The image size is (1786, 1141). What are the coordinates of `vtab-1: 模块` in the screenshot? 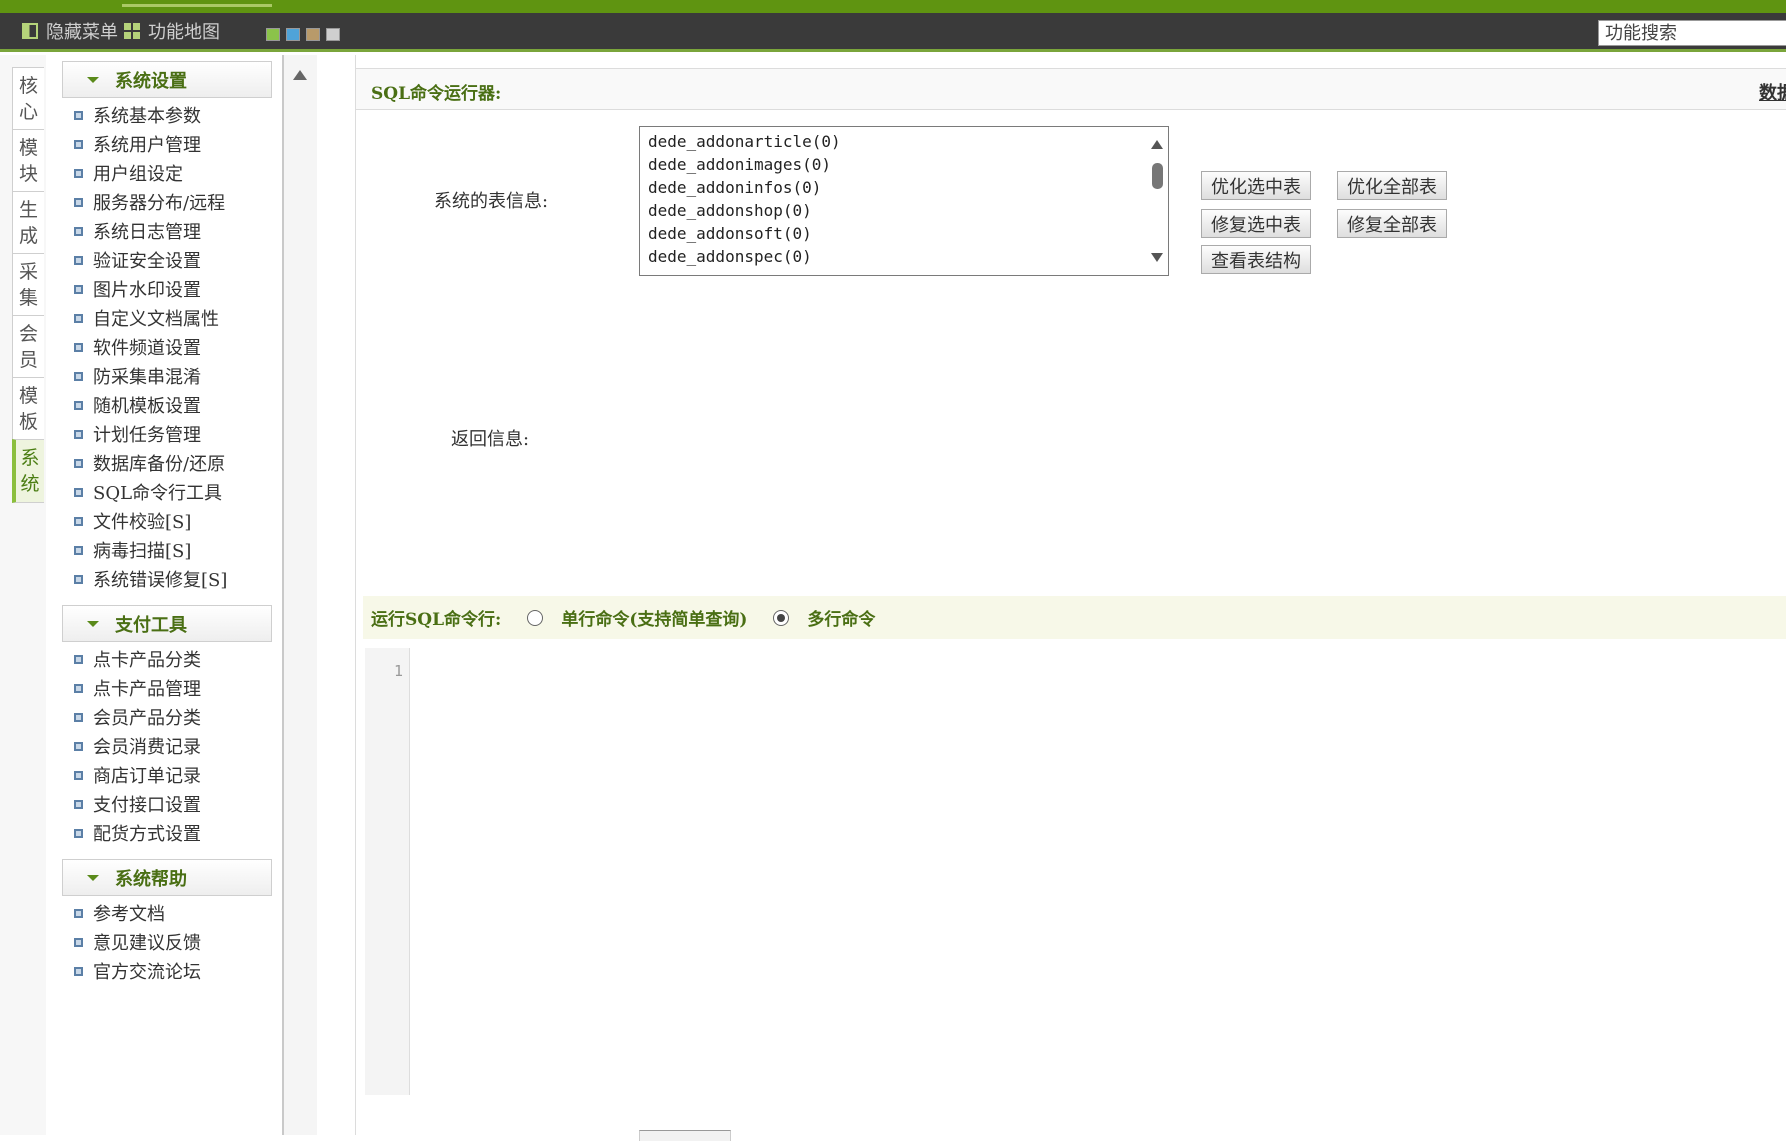 It's located at (28, 161).